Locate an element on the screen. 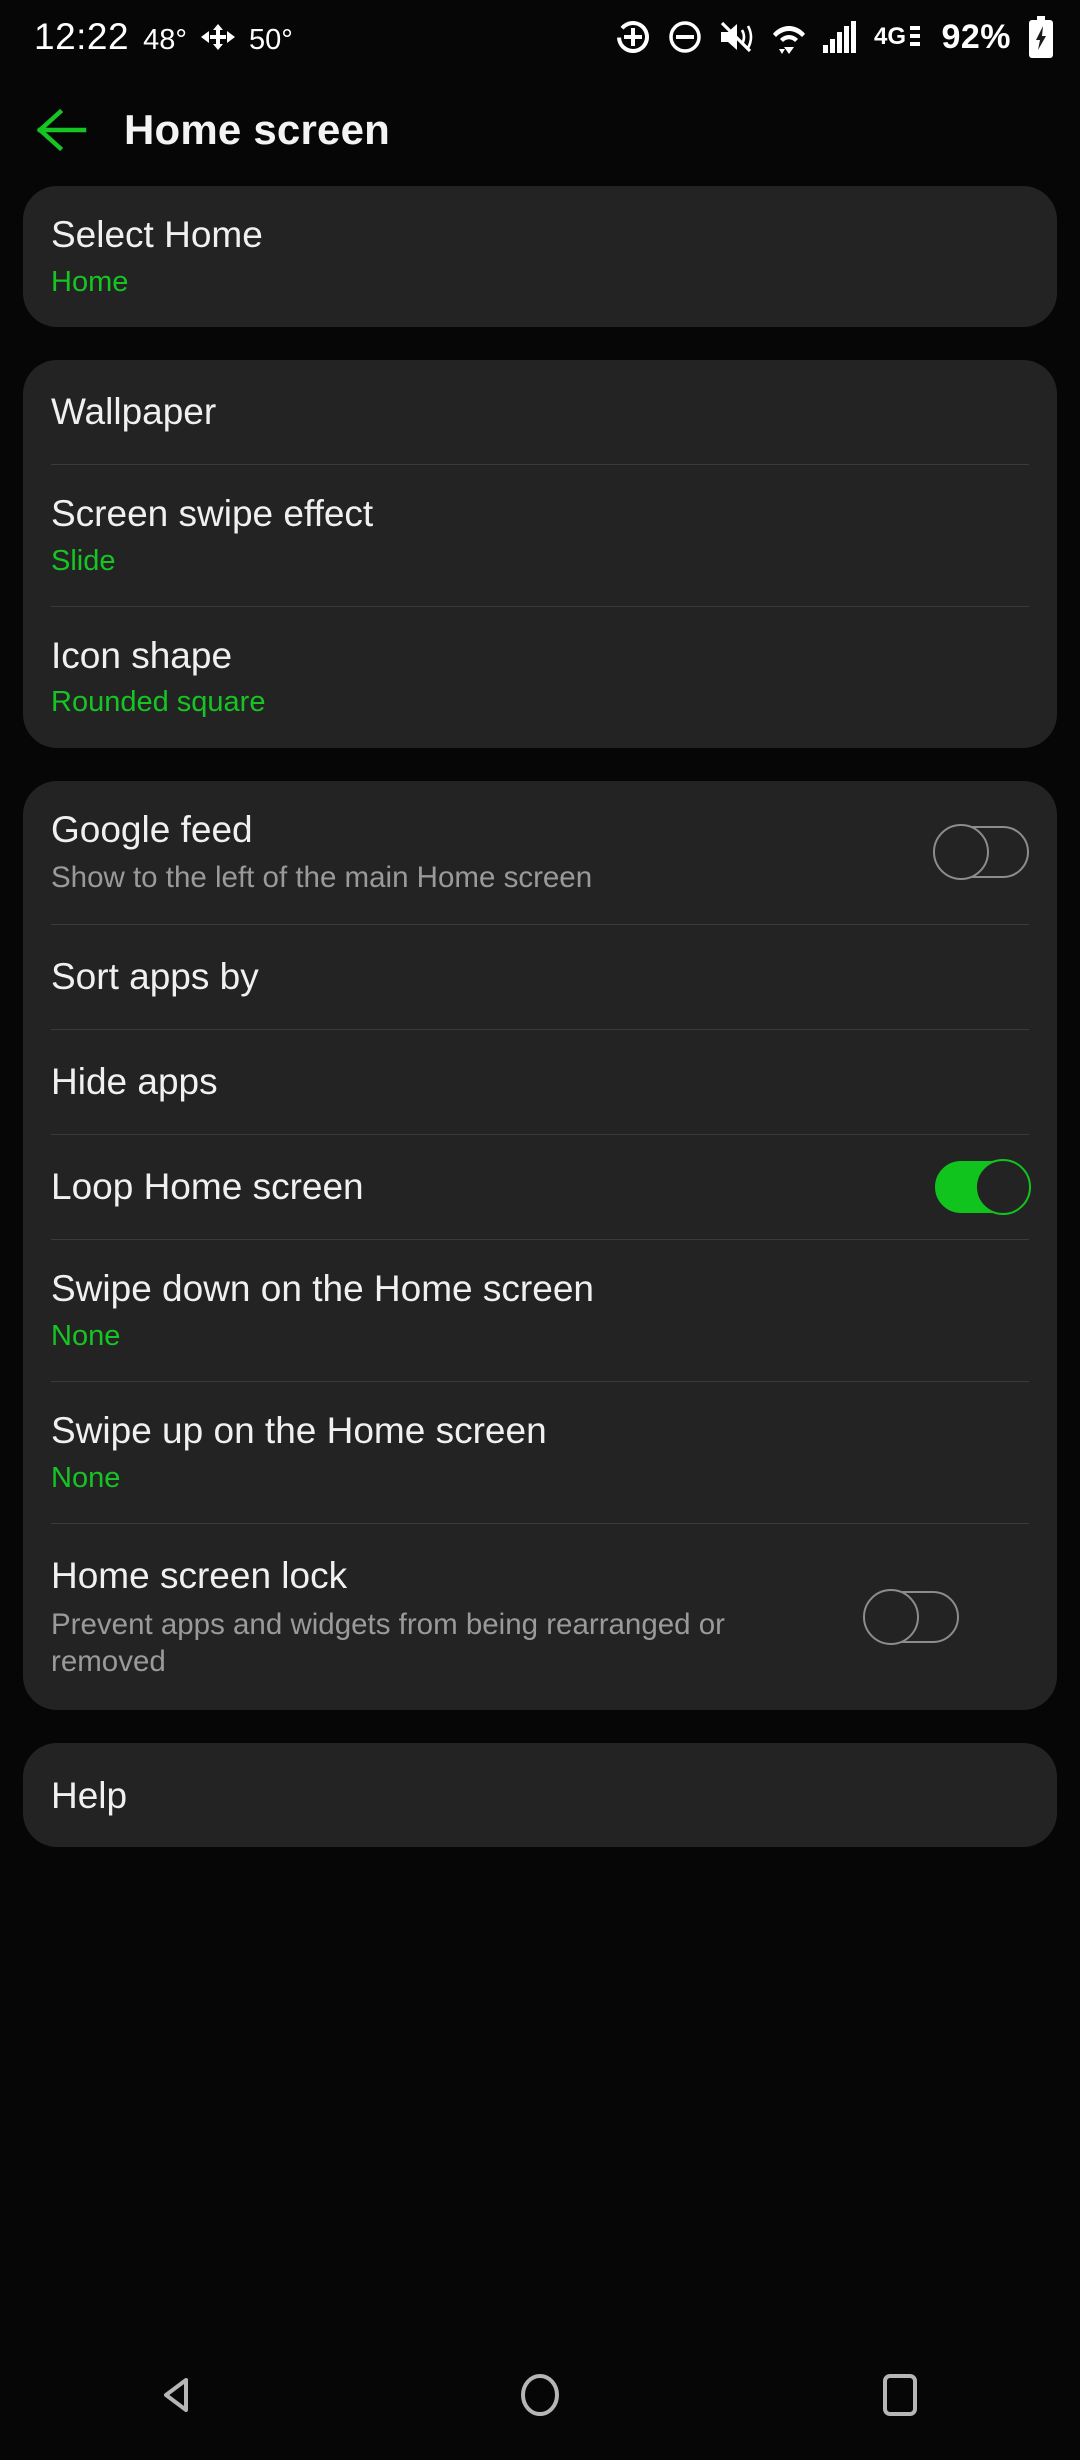 This screenshot has height=2460, width=1080. status-temperature-primary: 48° is located at coordinates (165, 40).